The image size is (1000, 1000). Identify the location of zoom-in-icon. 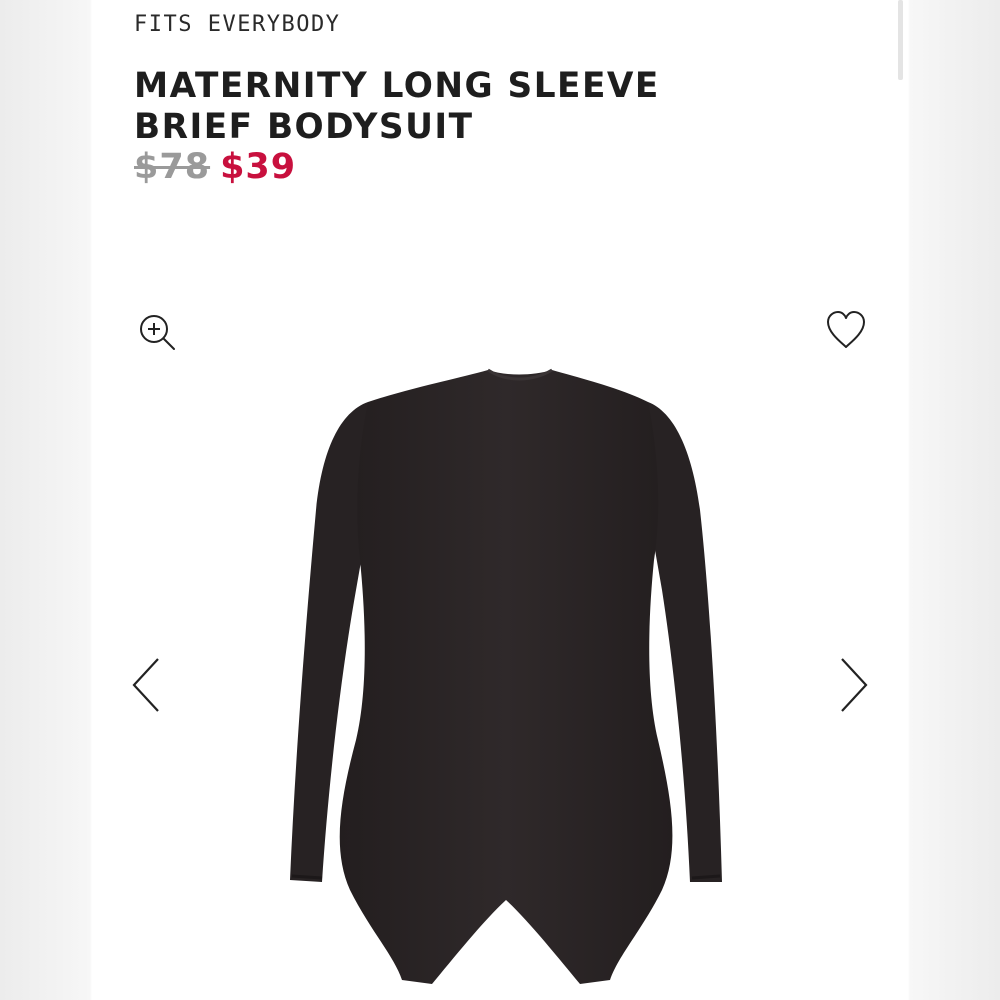
(157, 332).